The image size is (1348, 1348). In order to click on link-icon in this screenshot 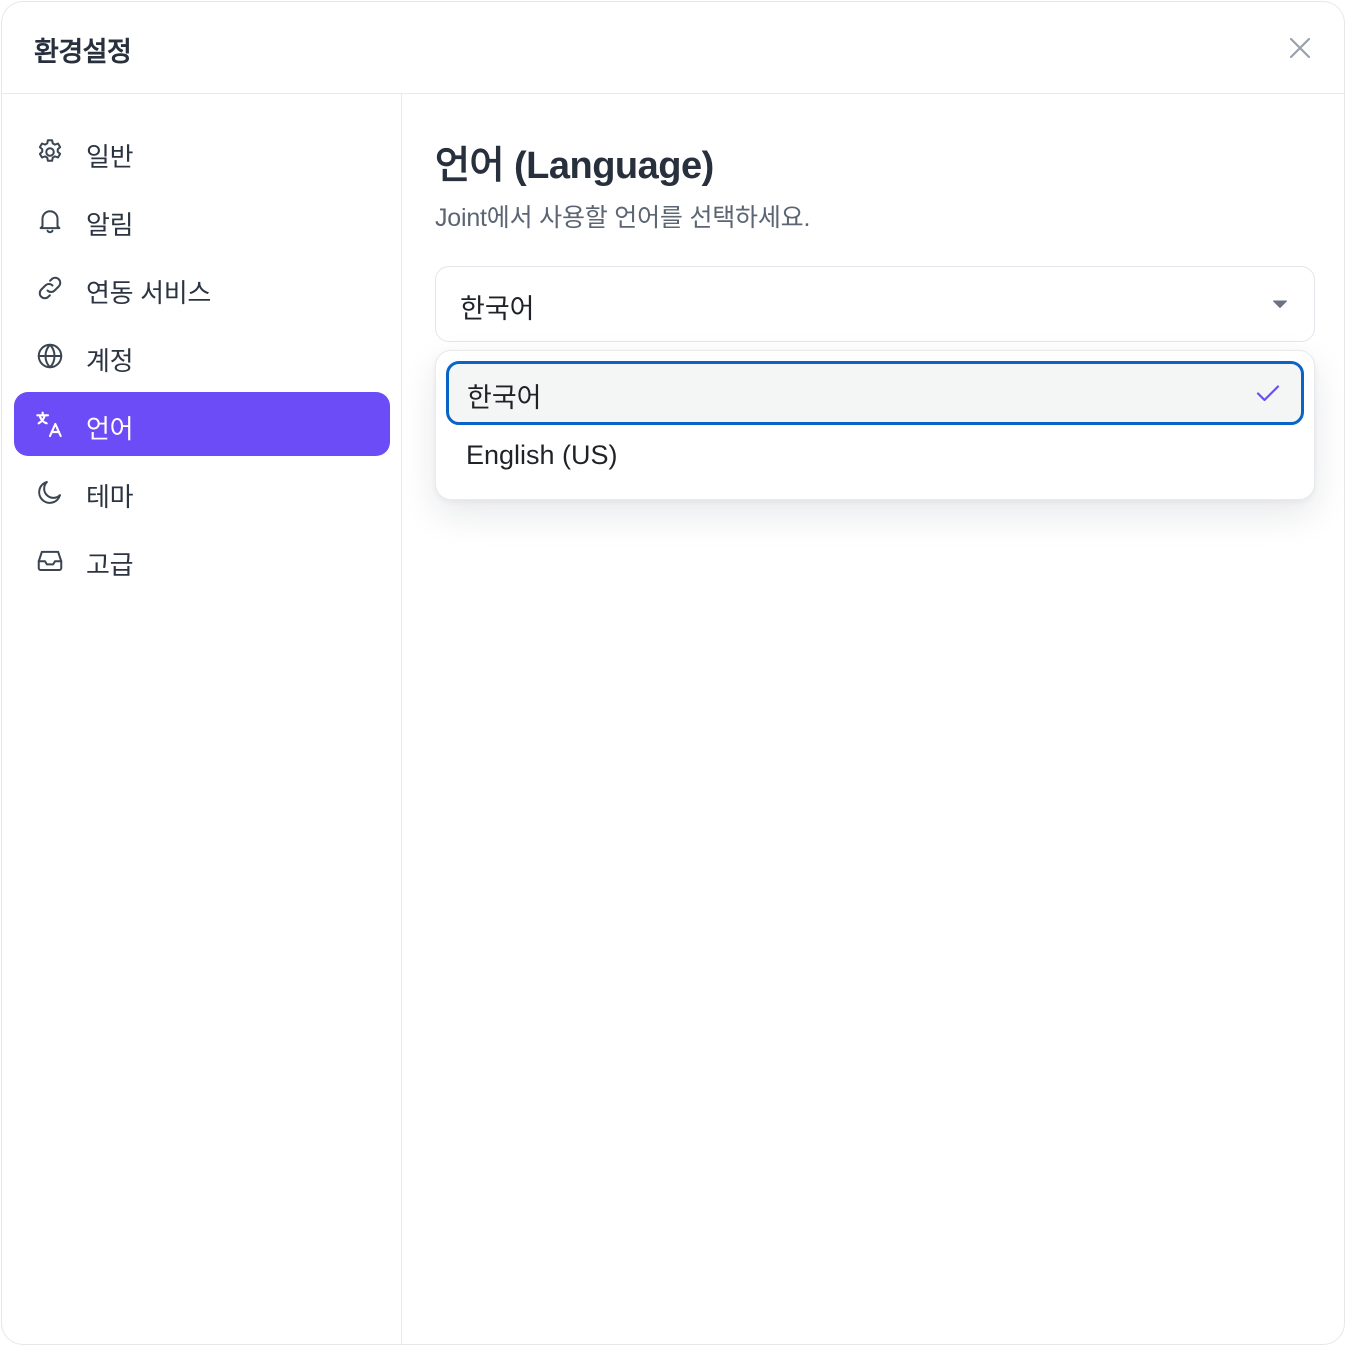, I will do `click(50, 288)`.